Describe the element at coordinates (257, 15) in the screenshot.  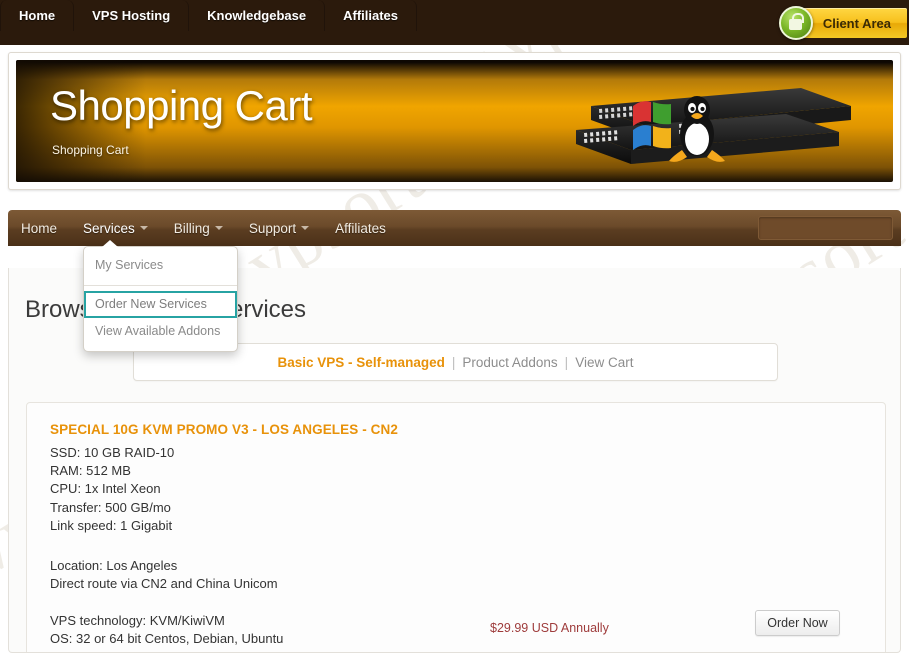
I see `top-tab-knowledgebase: Knowledgebase` at that location.